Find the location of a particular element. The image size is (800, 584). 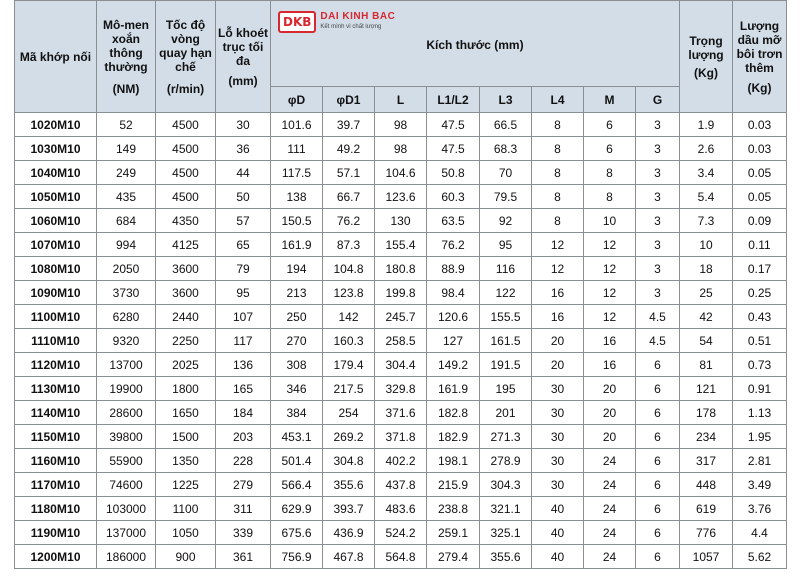

cell-code: 1090M10 is located at coordinates (55, 292).